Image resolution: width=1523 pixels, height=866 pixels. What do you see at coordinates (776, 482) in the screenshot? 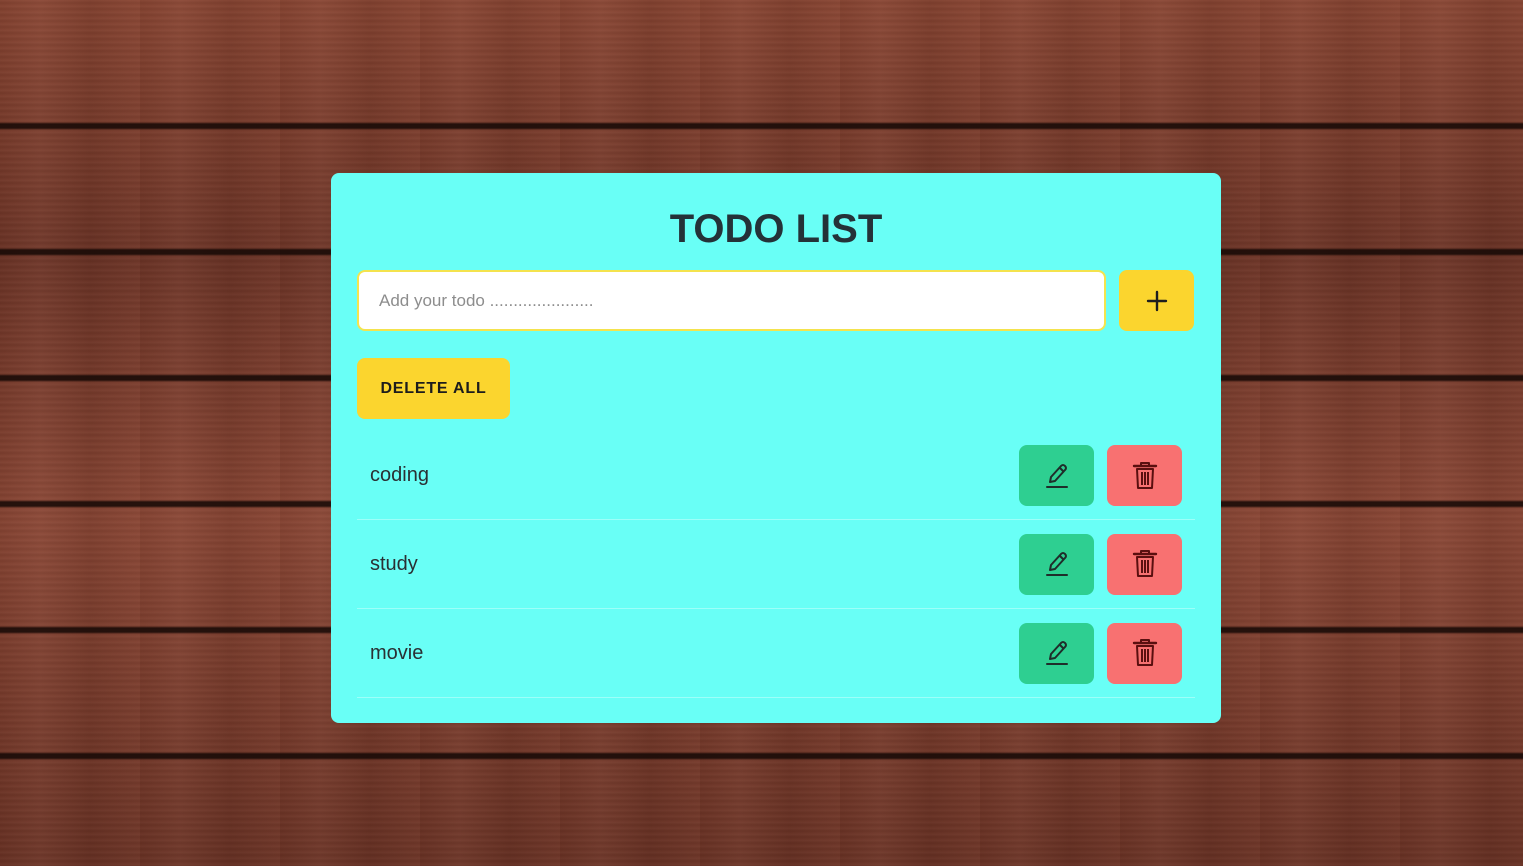
I see `list-item: coding` at bounding box center [776, 482].